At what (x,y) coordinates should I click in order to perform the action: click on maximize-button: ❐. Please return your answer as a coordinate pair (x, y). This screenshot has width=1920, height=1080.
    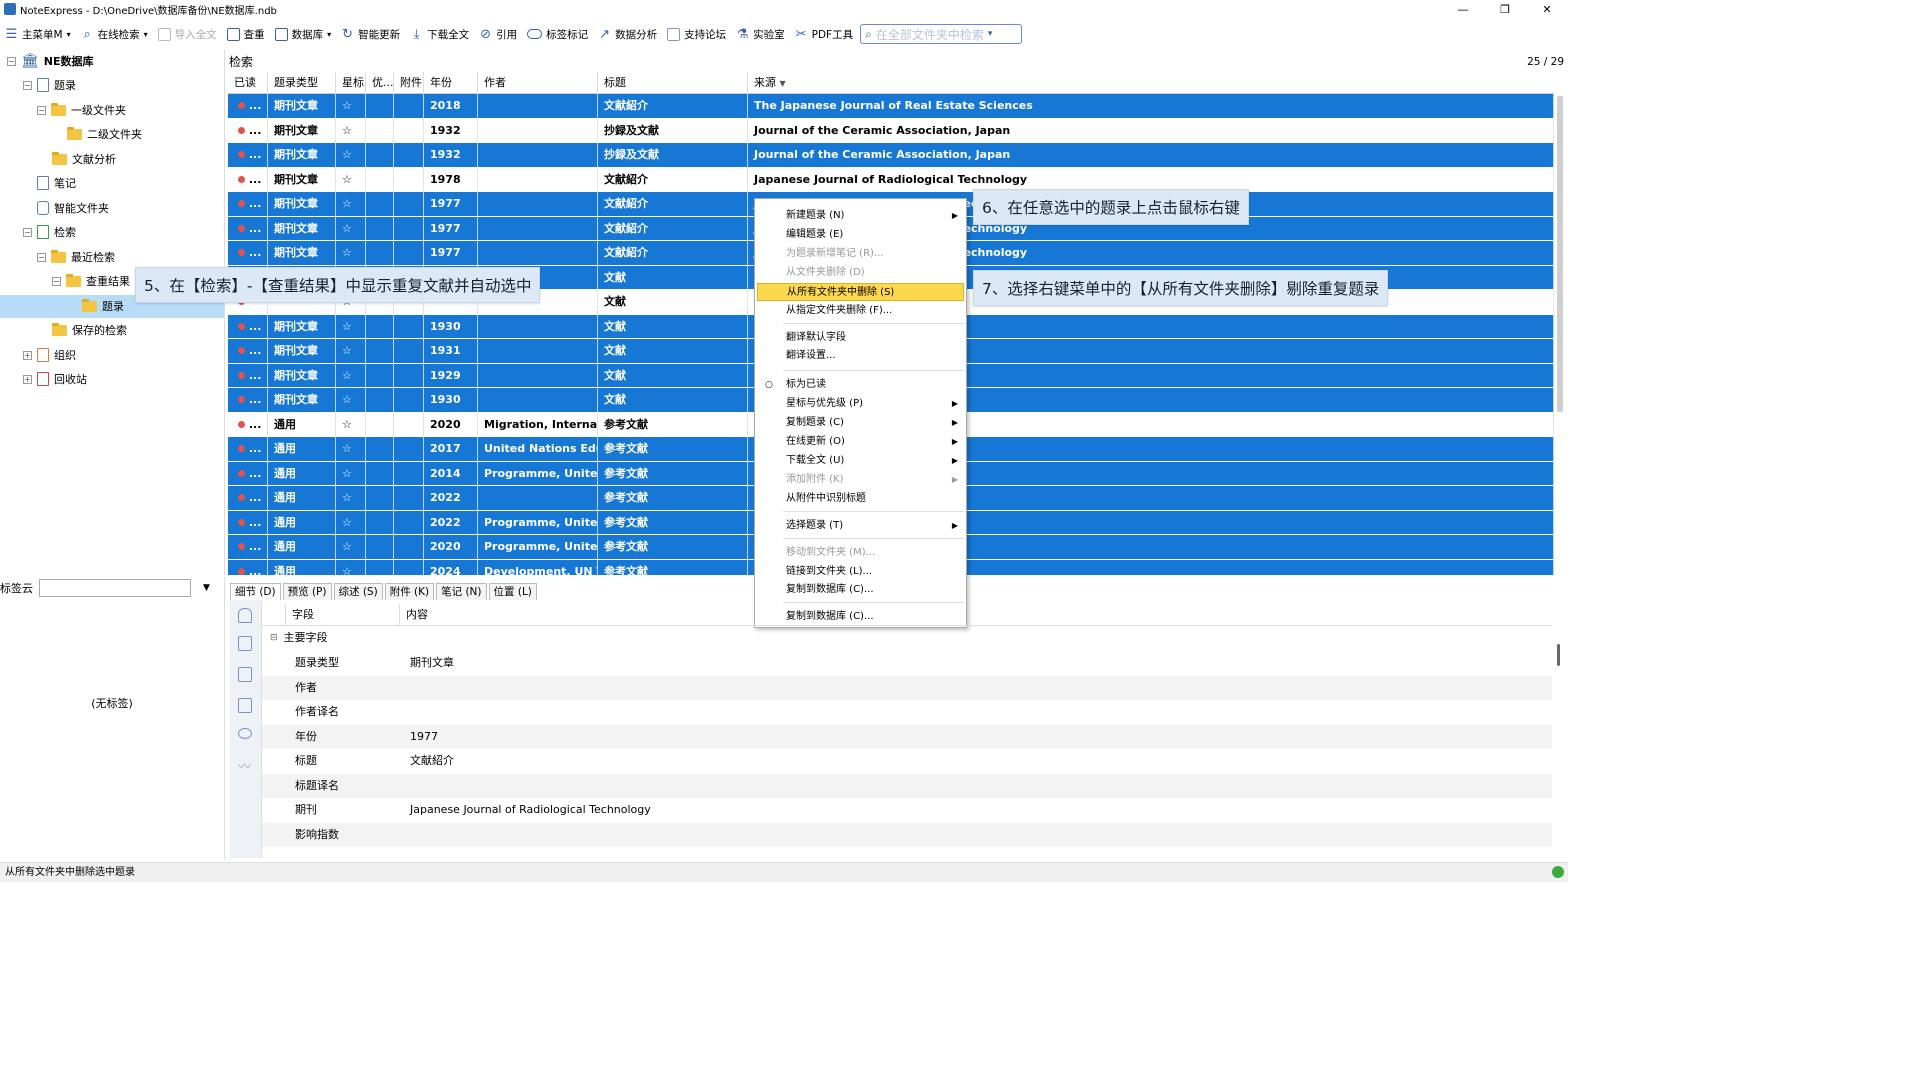
    Looking at the image, I should click on (1505, 9).